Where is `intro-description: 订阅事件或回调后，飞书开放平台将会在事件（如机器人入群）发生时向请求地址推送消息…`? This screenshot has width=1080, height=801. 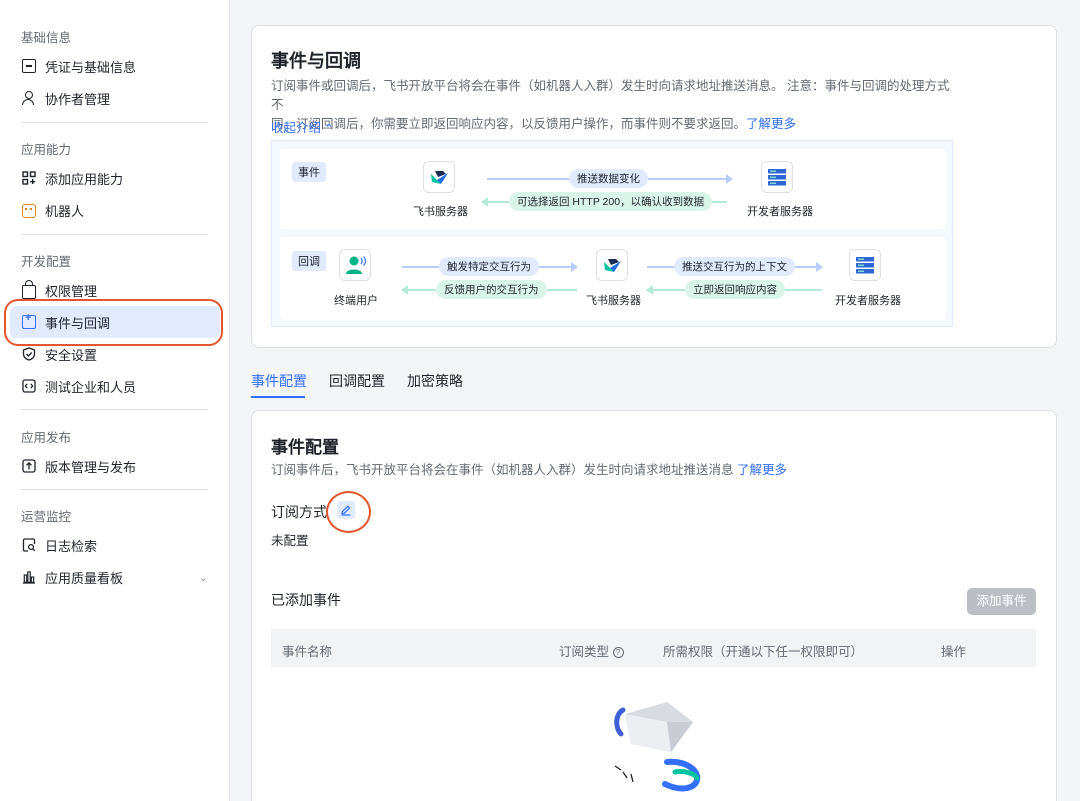
intro-description: 订阅事件或回调后，飞书开放平台将会在事件（如机器人入群）发生时向请求地址推送消息… is located at coordinates (616, 105).